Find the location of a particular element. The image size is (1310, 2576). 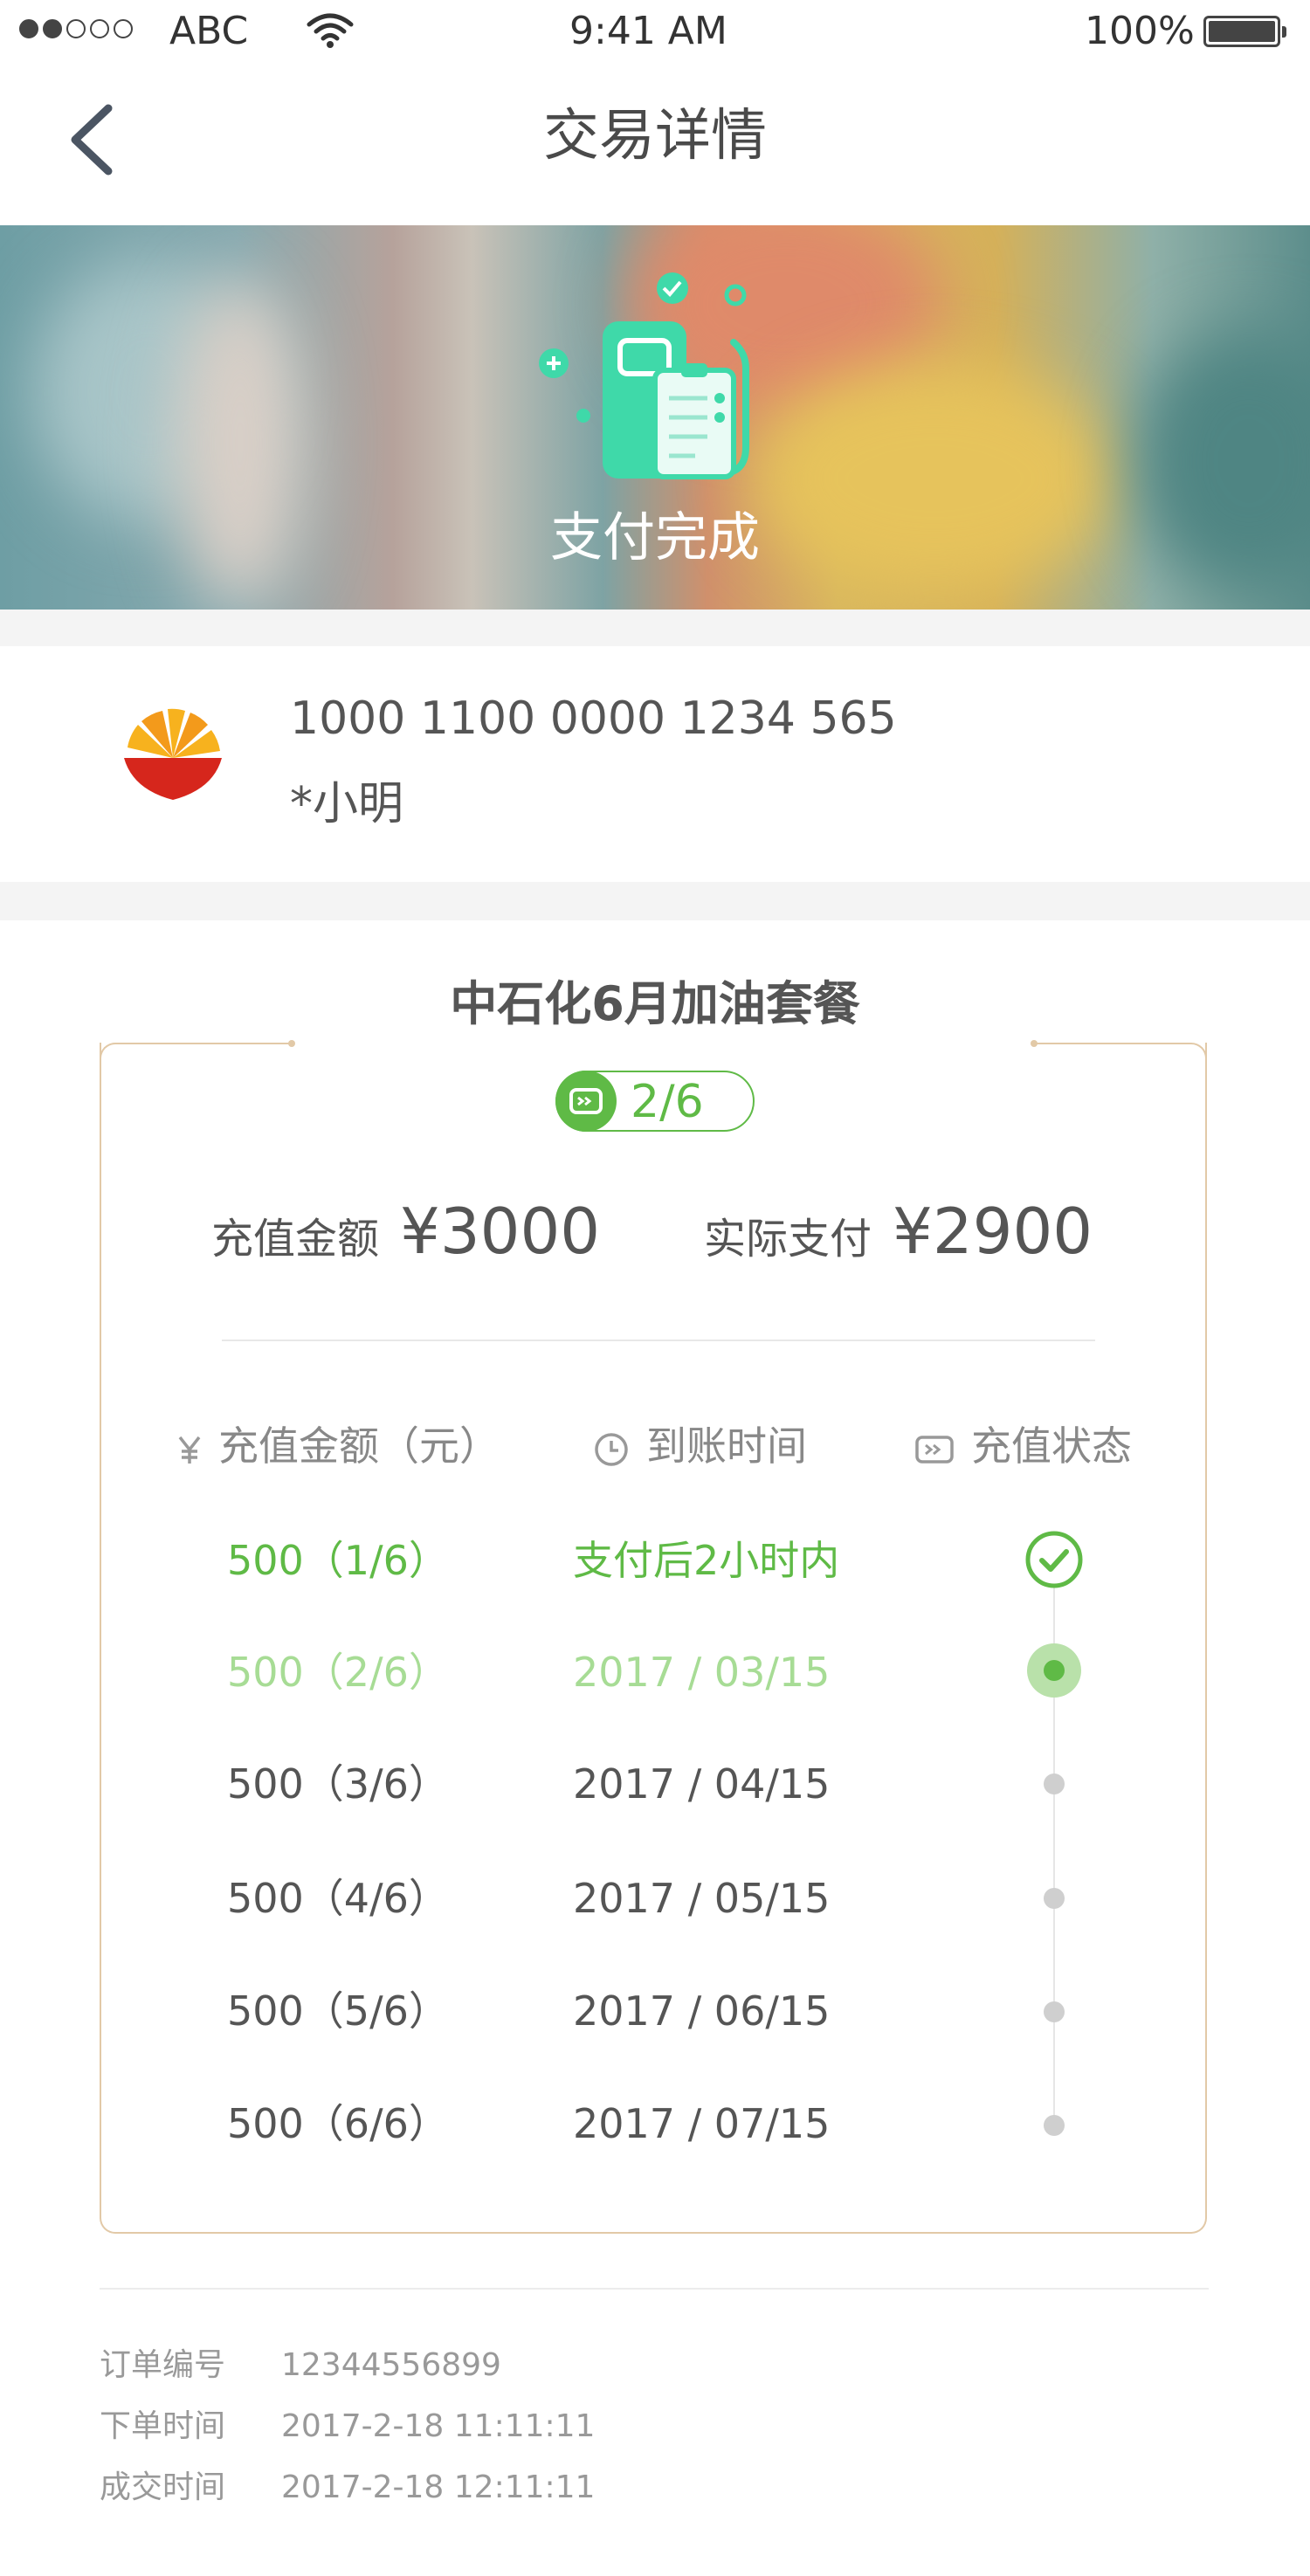

header-amount: 充值金额（元） is located at coordinates (338, 1446).